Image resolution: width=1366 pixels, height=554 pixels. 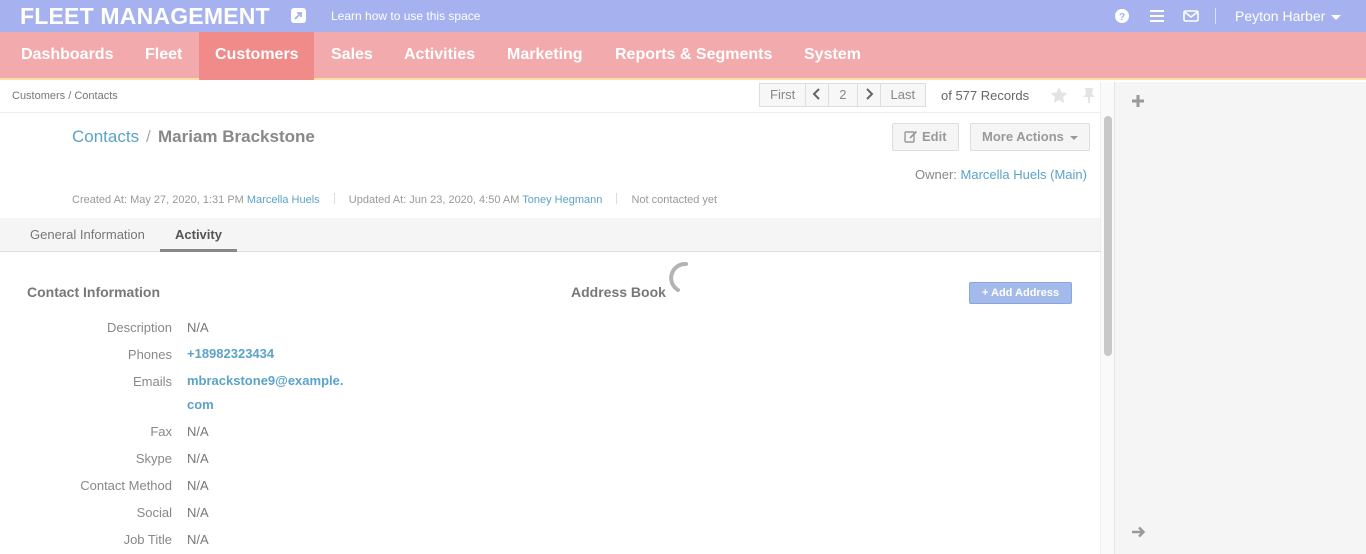 I want to click on arrow-right-icon, so click(x=1138, y=532).